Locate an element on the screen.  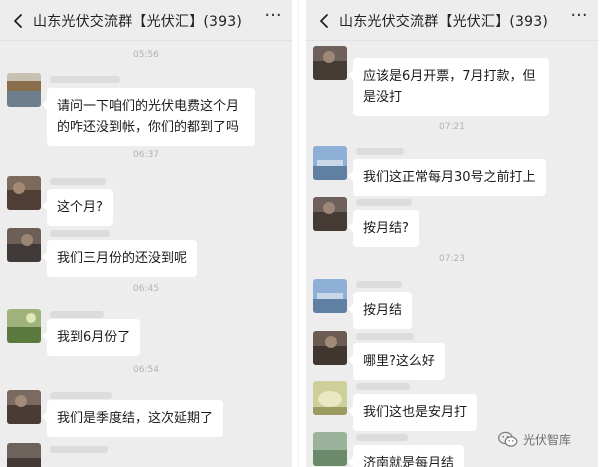
message-bubble: 我们这正常每月30号之前打上 is located at coordinates (447, 177).